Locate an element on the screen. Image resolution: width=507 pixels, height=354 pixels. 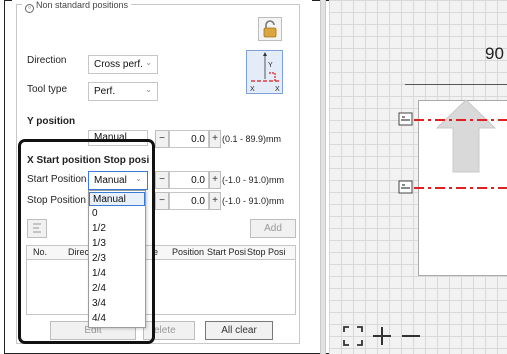
lock-icon is located at coordinates (270, 29).